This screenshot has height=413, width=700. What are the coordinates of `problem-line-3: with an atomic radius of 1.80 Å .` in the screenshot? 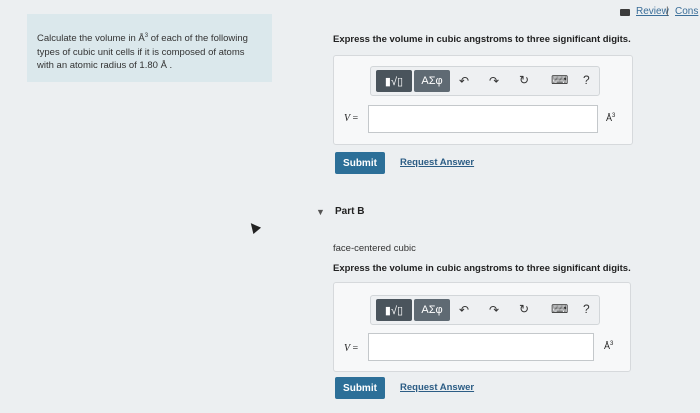 It's located at (105, 66).